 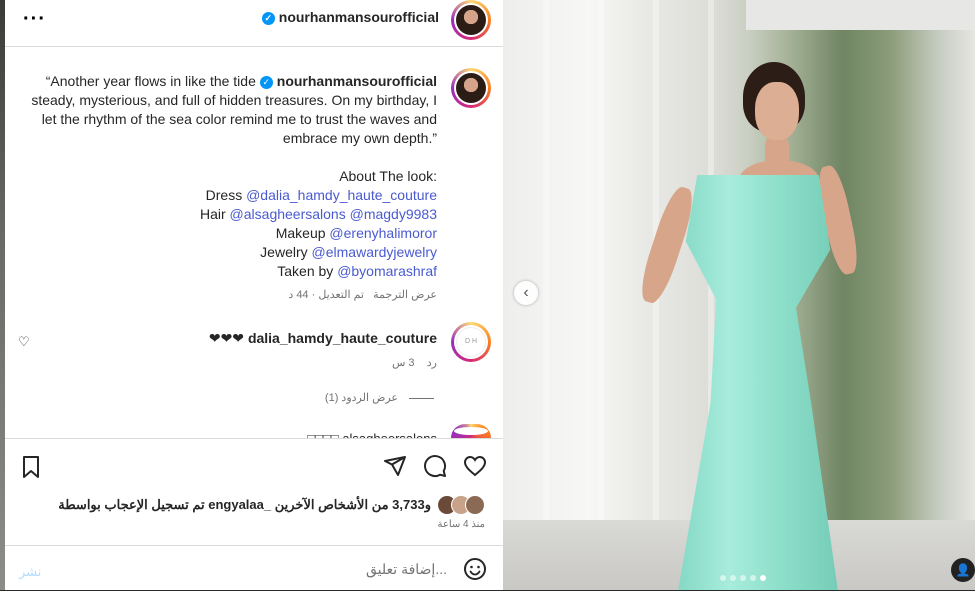 I want to click on more-options-icon: ···, so click(x=34, y=19).